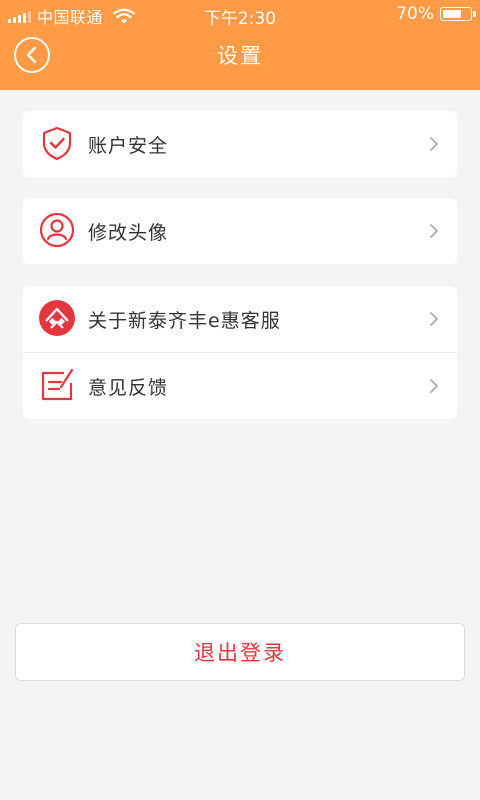 The image size is (480, 800). What do you see at coordinates (57, 318) in the screenshot?
I see `app-logo-icon` at bounding box center [57, 318].